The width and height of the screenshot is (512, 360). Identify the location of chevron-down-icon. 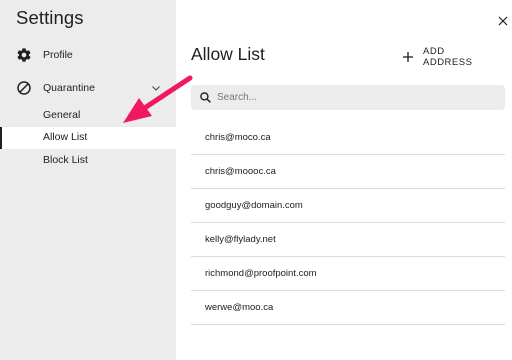
(156, 88).